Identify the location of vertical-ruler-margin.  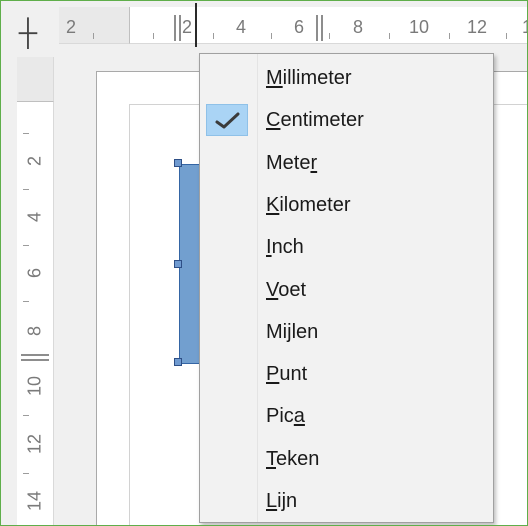
(35, 79).